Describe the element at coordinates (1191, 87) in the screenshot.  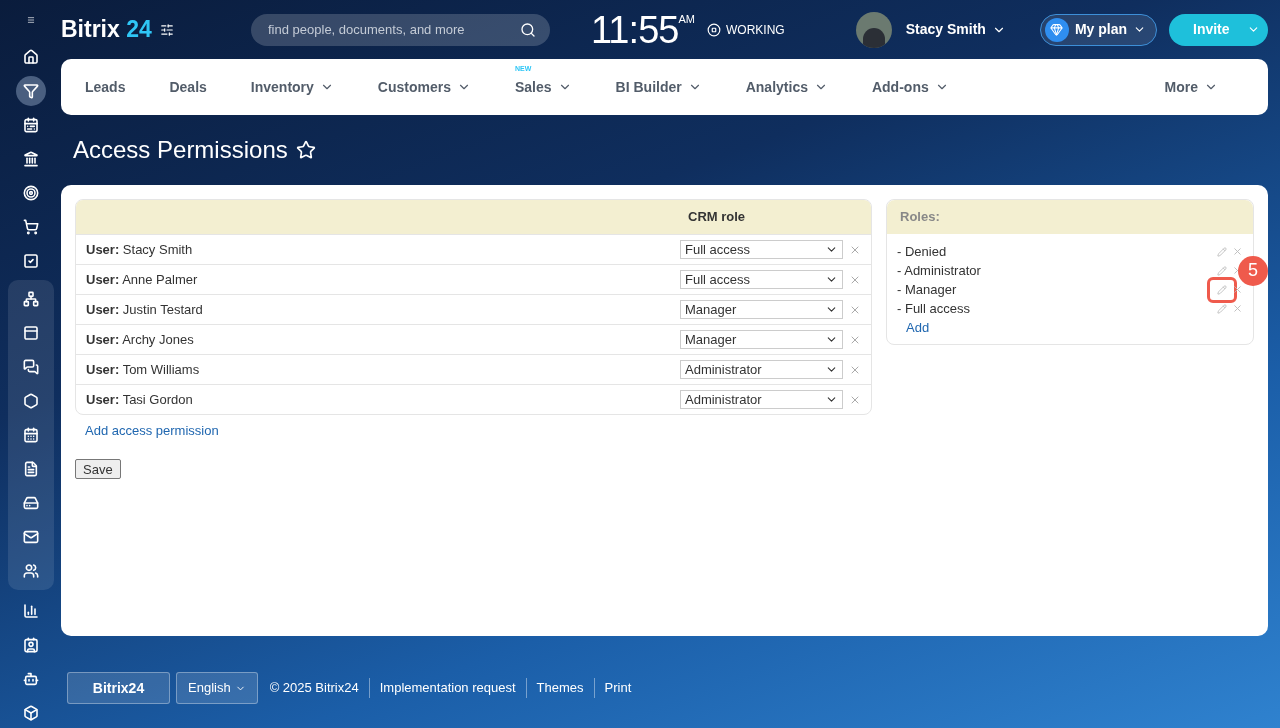
I see `nav-more: More` at that location.